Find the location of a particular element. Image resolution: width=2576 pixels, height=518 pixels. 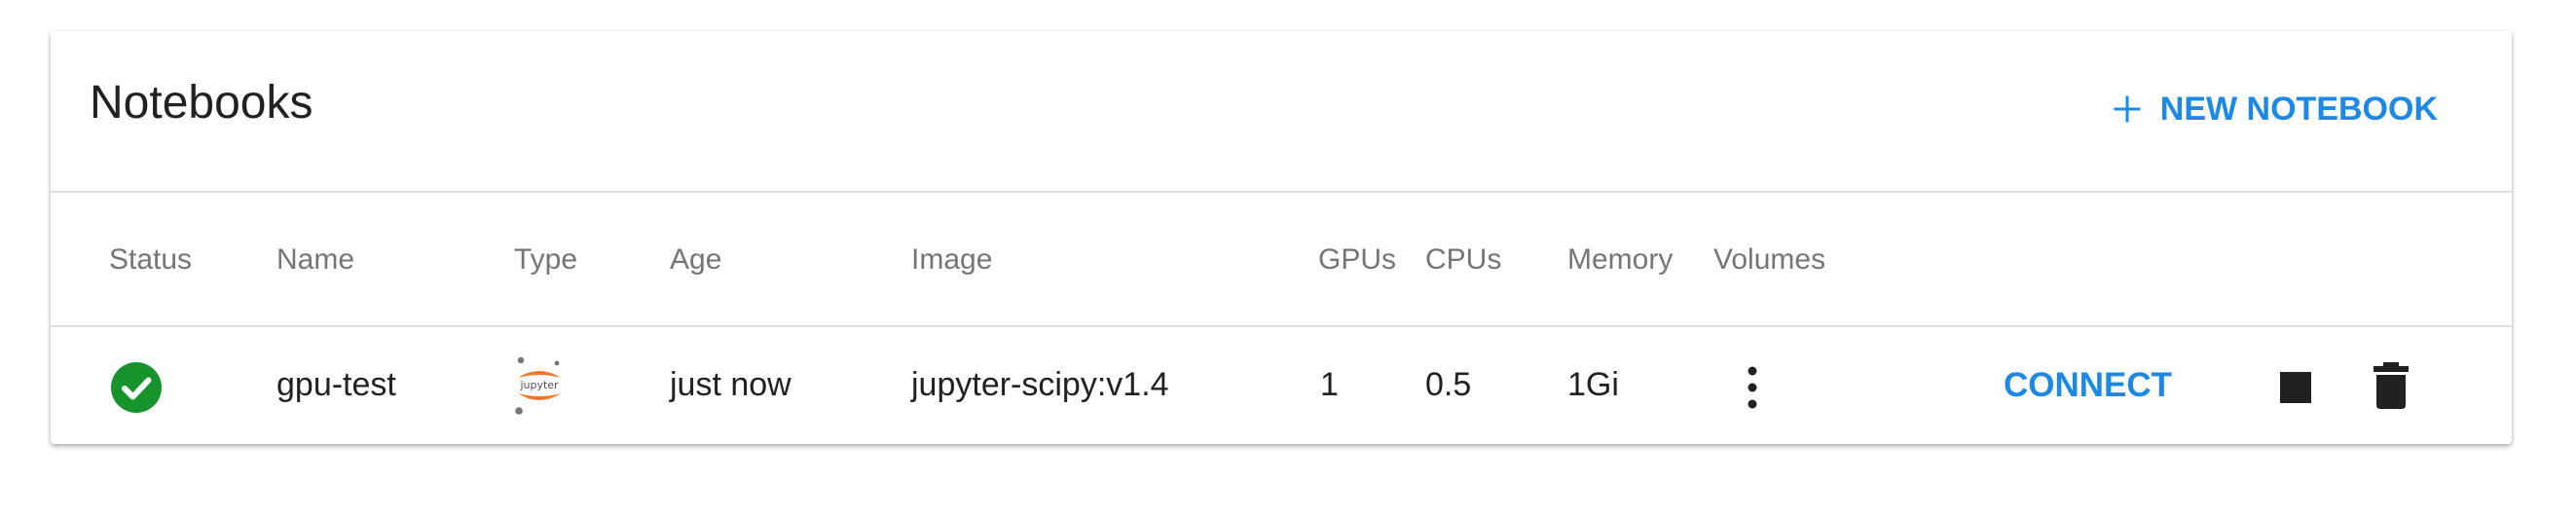

column-header-cpus: CPUs is located at coordinates (1463, 259).